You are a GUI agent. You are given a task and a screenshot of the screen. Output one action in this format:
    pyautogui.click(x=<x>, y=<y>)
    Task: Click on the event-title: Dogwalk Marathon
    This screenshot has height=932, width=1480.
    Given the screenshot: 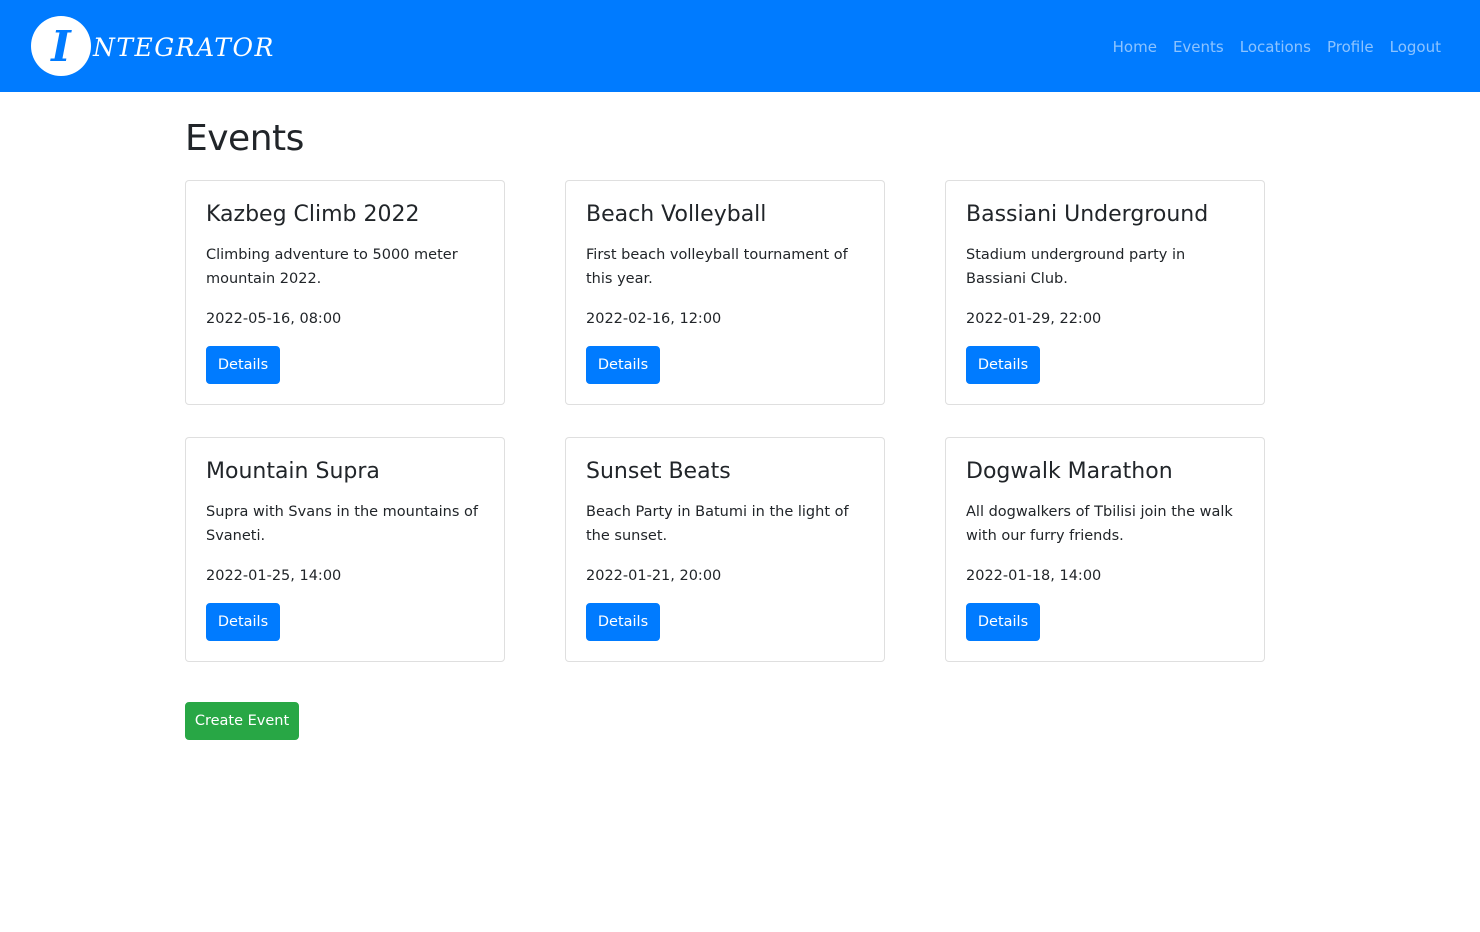 What is the action you would take?
    pyautogui.click(x=1069, y=471)
    